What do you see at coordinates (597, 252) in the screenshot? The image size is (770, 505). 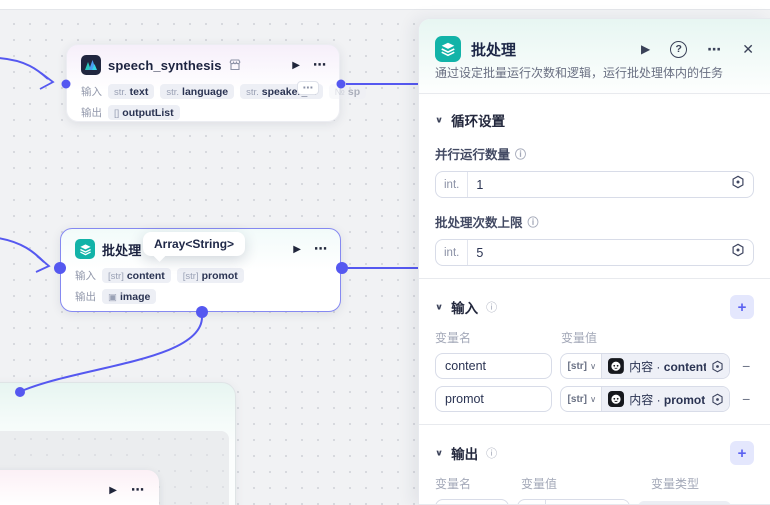 I see `batch-limit-input` at bounding box center [597, 252].